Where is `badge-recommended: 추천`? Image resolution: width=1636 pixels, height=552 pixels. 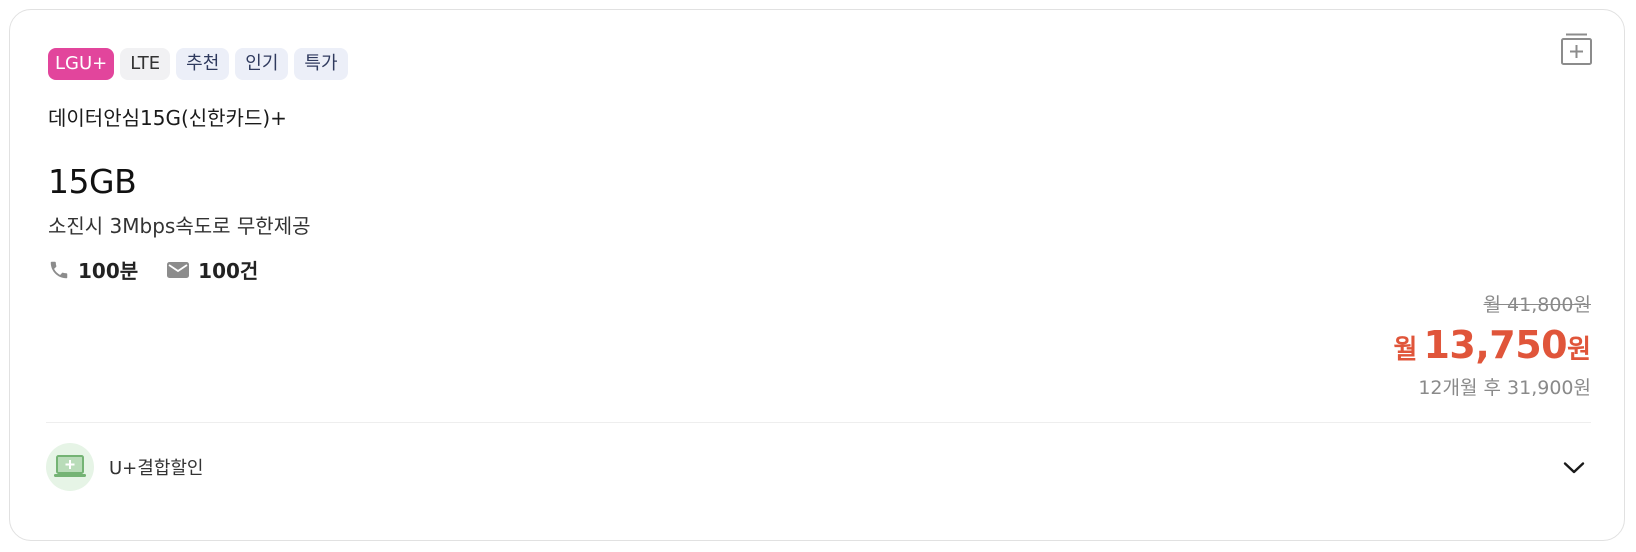 badge-recommended: 추천 is located at coordinates (203, 64).